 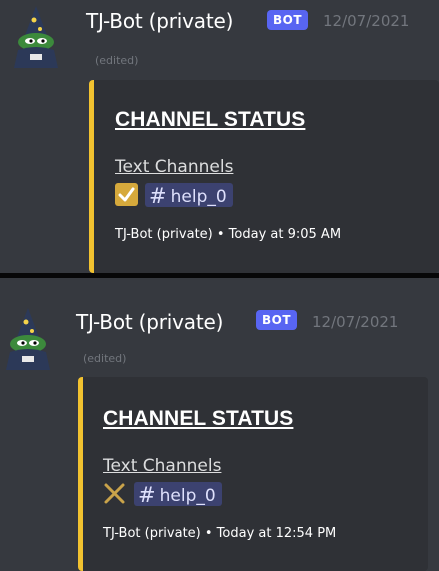 What do you see at coordinates (114, 493) in the screenshot?
I see `cross-icon` at bounding box center [114, 493].